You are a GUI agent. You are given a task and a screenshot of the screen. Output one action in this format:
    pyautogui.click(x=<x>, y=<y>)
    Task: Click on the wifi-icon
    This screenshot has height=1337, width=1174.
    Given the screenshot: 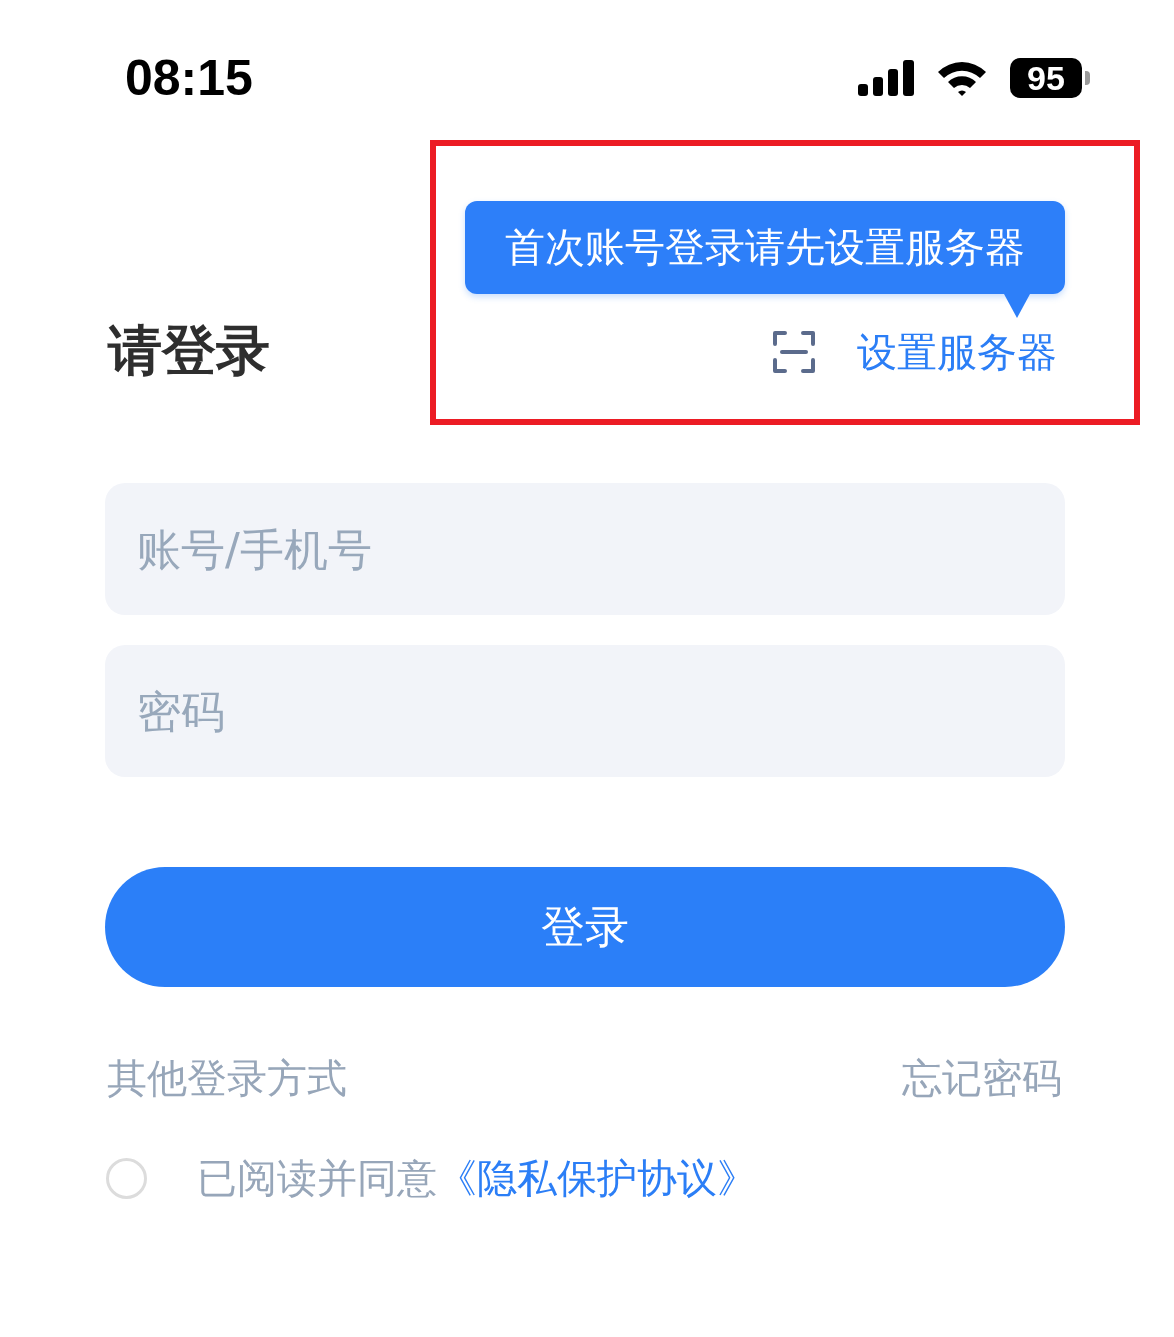 What is the action you would take?
    pyautogui.click(x=962, y=78)
    